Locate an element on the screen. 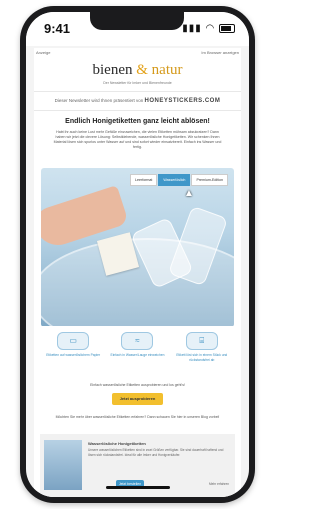 The image size is (320, 509). feature-text: Etiketten auf wasserlöslichem Papier is located at coordinates (73, 355).